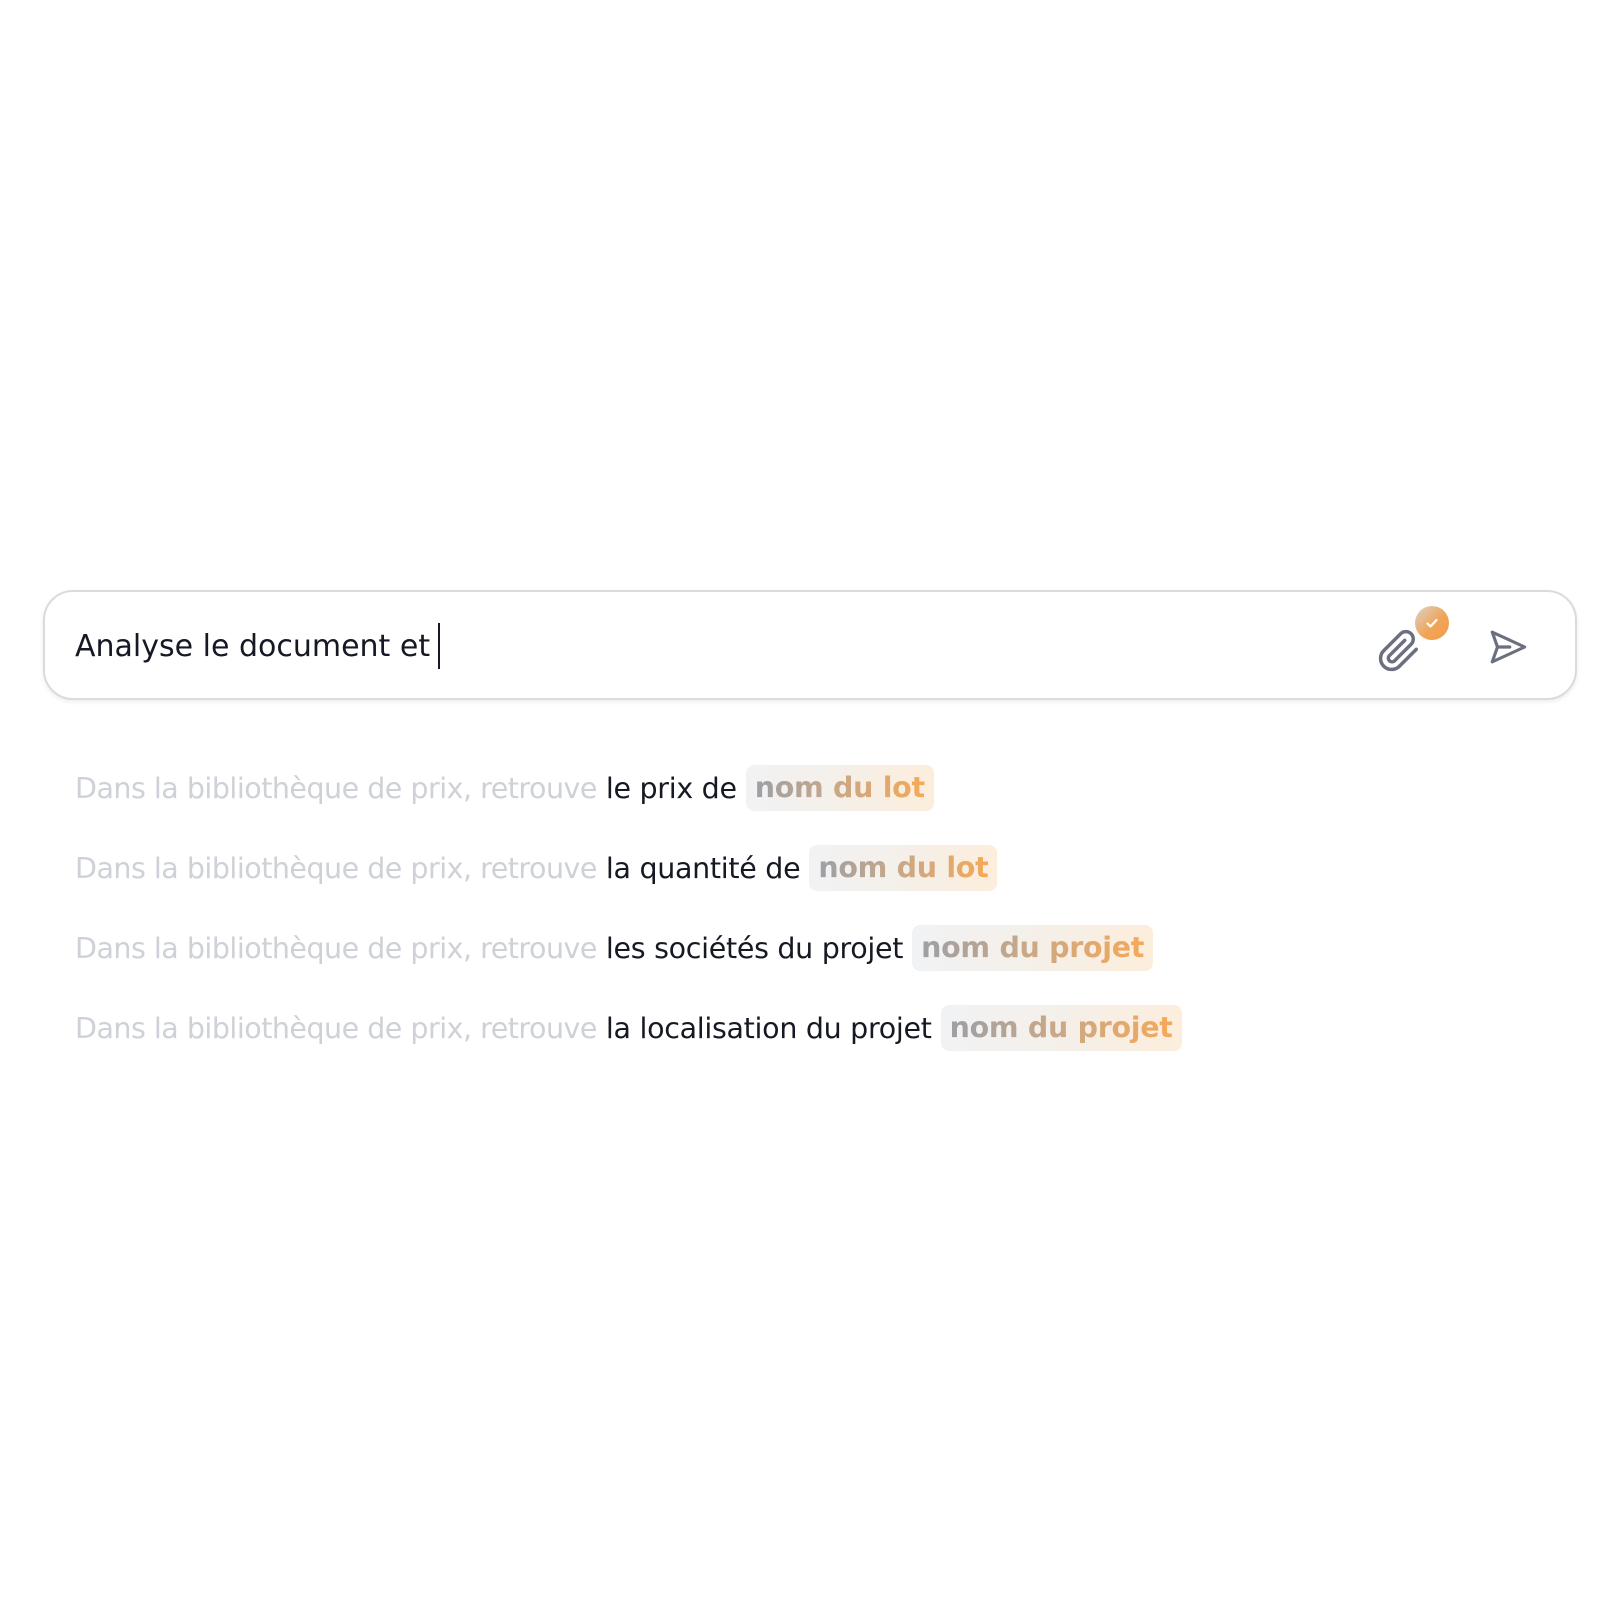 This screenshot has width=1620, height=1620. Describe the element at coordinates (439, 646) in the screenshot. I see `text-caret` at that location.